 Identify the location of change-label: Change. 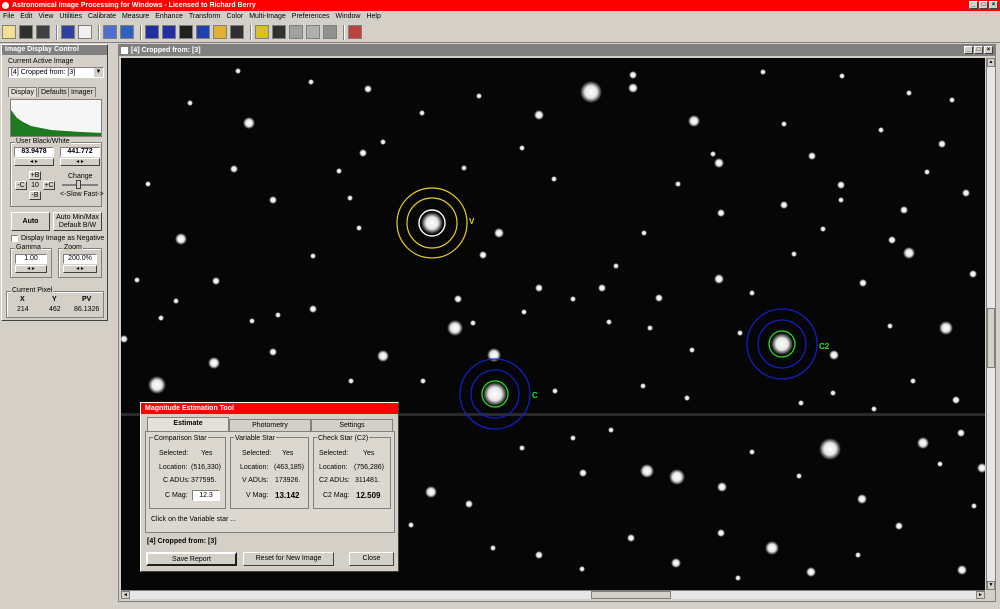
(80, 176).